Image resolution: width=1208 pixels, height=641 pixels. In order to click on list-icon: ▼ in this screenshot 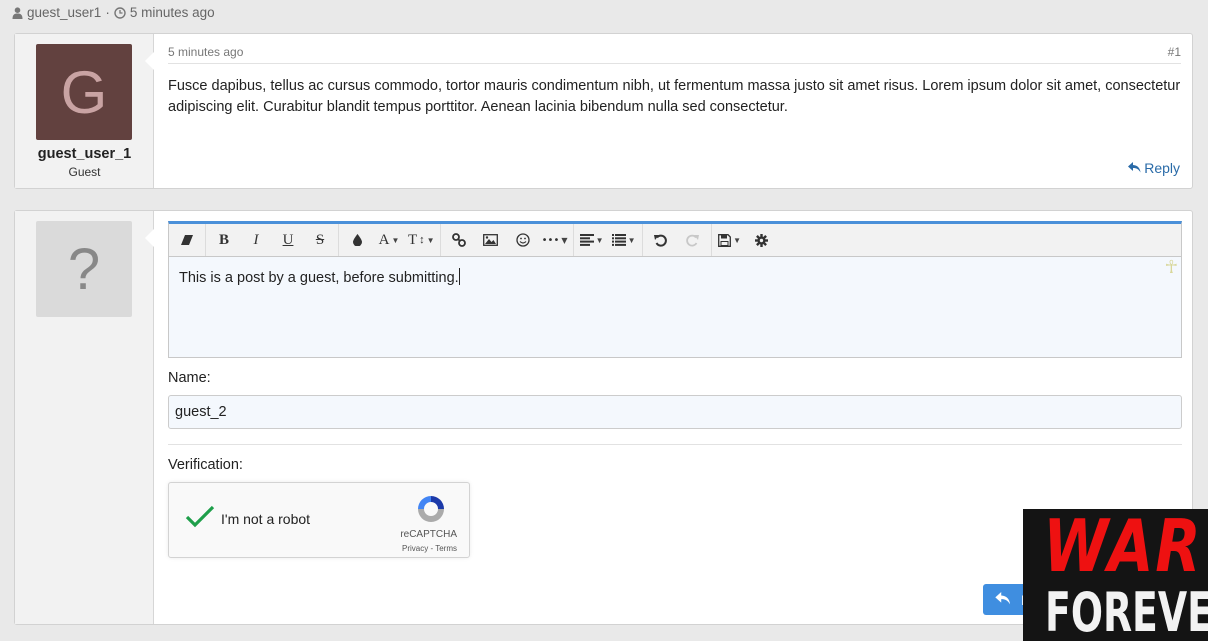, I will do `click(624, 240)`.